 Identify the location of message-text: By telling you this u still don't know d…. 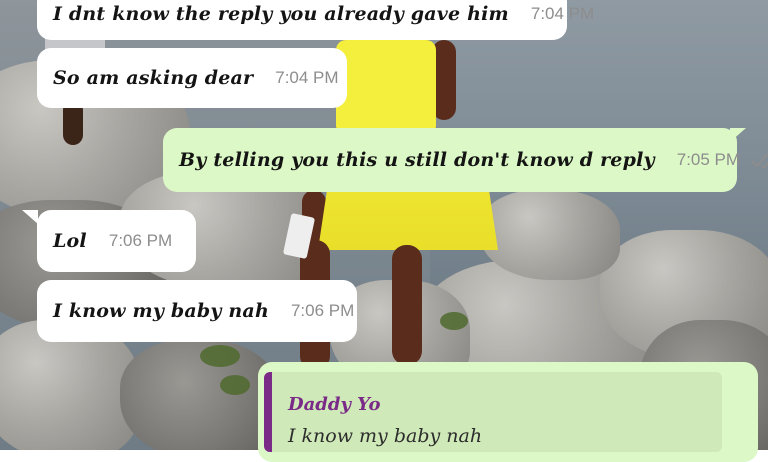
(417, 160).